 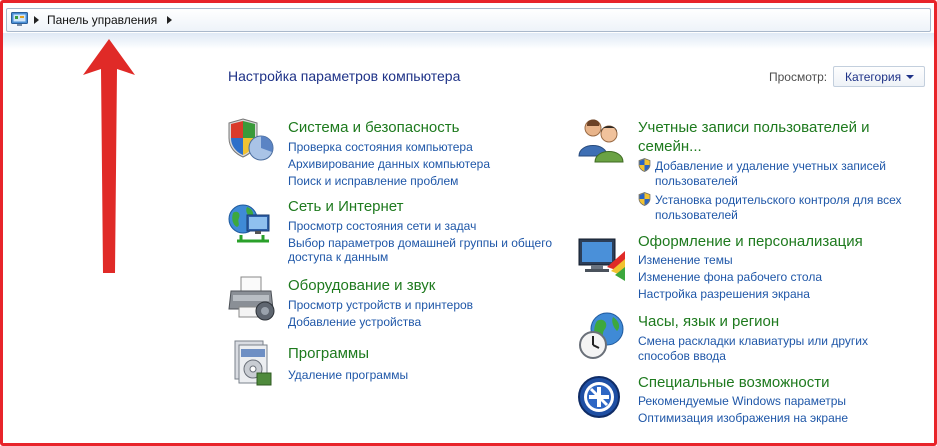 I want to click on link-change-theme: Изменение темы, so click(x=685, y=260).